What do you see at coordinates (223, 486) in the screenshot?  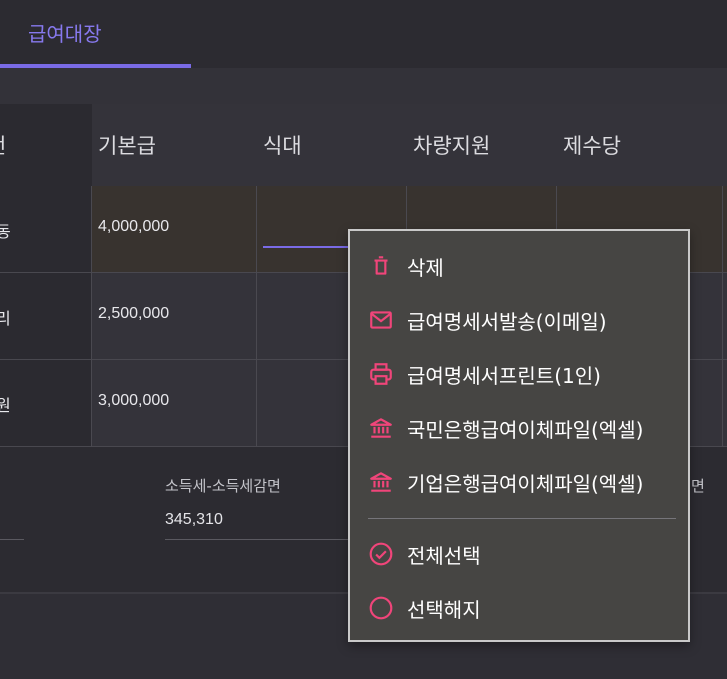 I see `income-tax-label: 소득세-소득세감면` at bounding box center [223, 486].